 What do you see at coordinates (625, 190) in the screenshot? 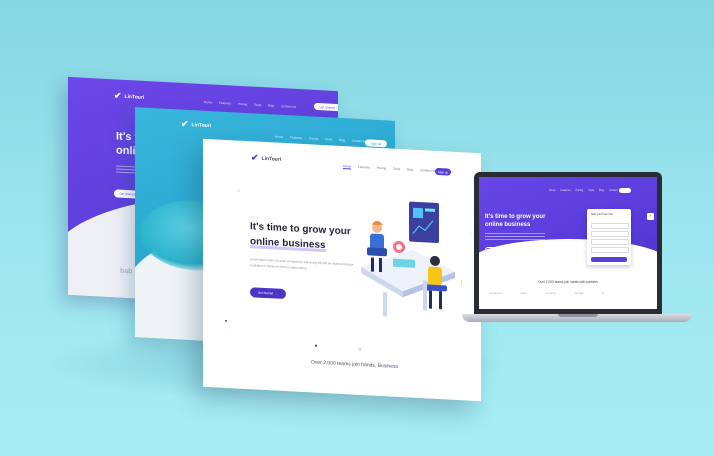
I see `laptop-header-button` at bounding box center [625, 190].